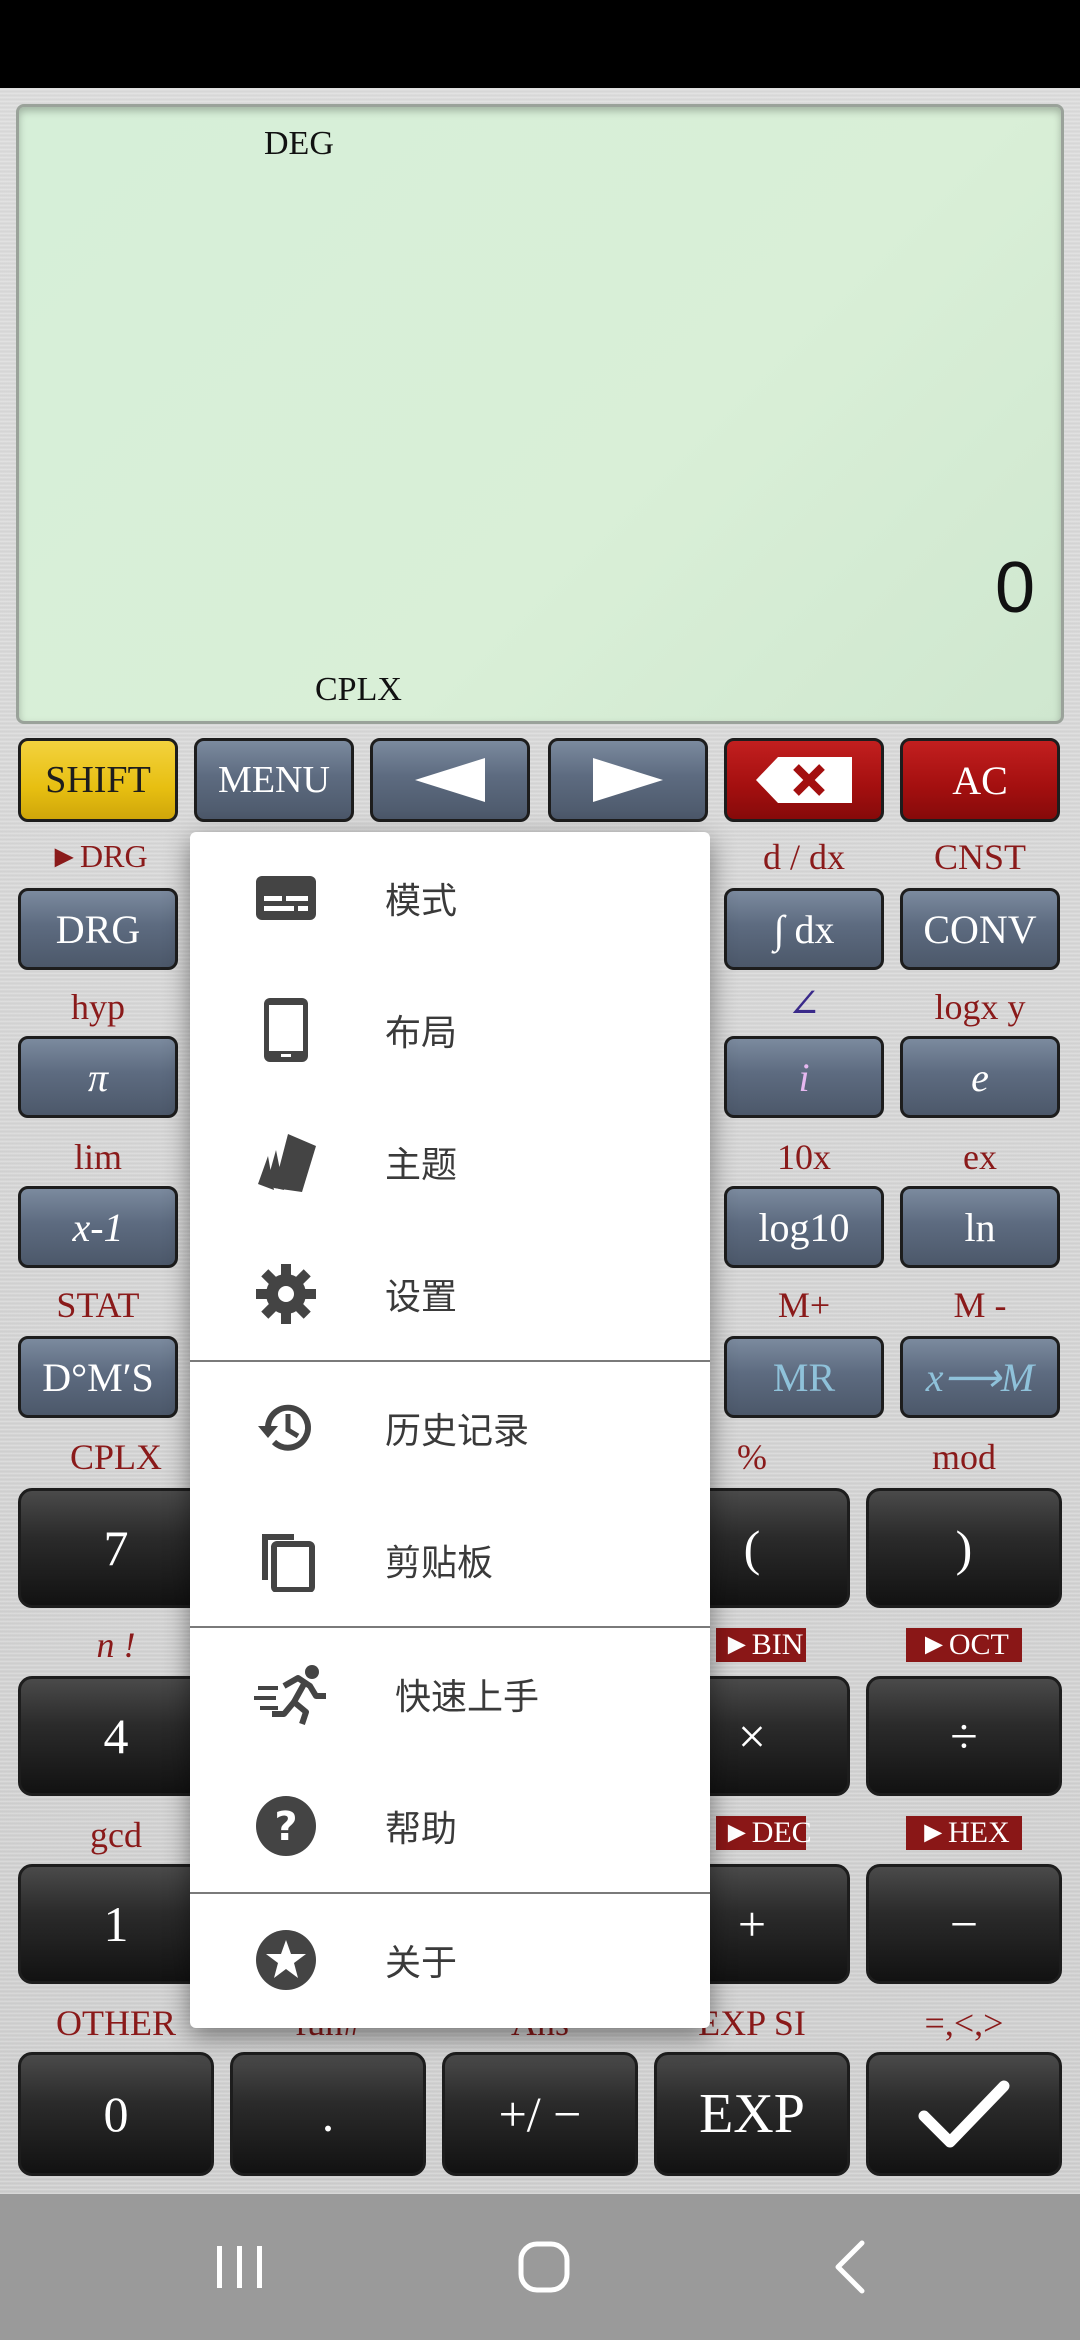 The height and width of the screenshot is (2340, 1080). I want to click on stat-label: STAT, so click(98, 1305).